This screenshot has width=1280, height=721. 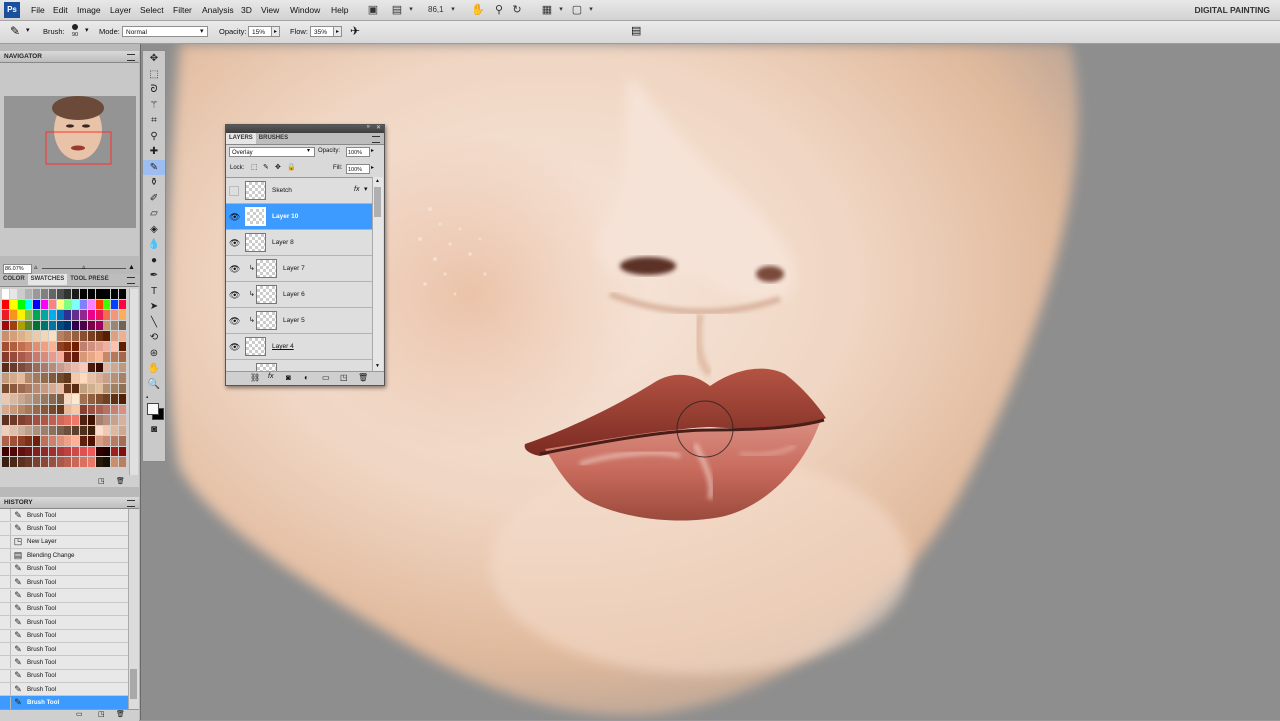 I want to click on opacity-slider-arrow-icon: ▸, so click(x=275, y=31).